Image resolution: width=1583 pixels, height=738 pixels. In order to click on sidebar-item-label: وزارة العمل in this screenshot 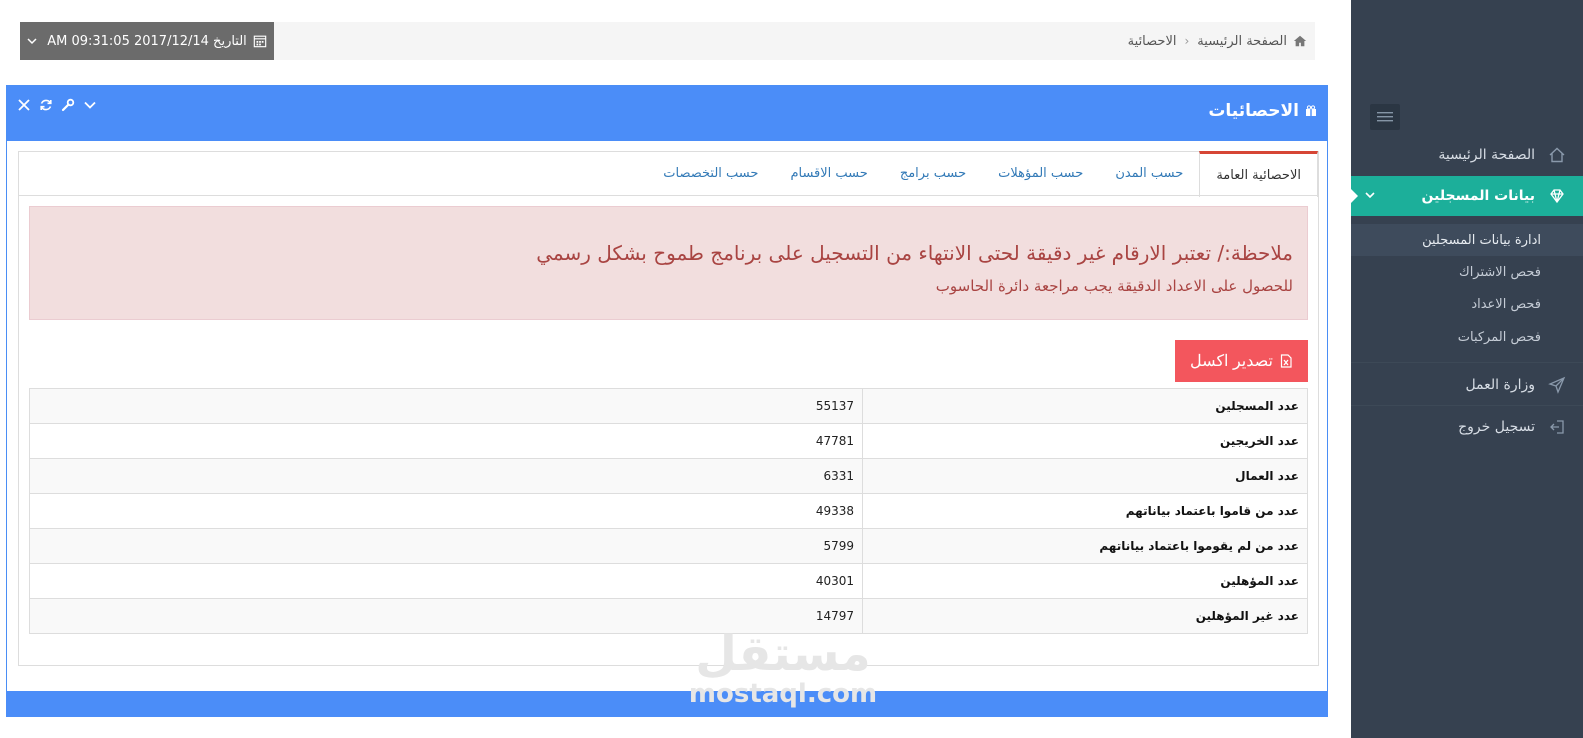, I will do `click(1500, 385)`.